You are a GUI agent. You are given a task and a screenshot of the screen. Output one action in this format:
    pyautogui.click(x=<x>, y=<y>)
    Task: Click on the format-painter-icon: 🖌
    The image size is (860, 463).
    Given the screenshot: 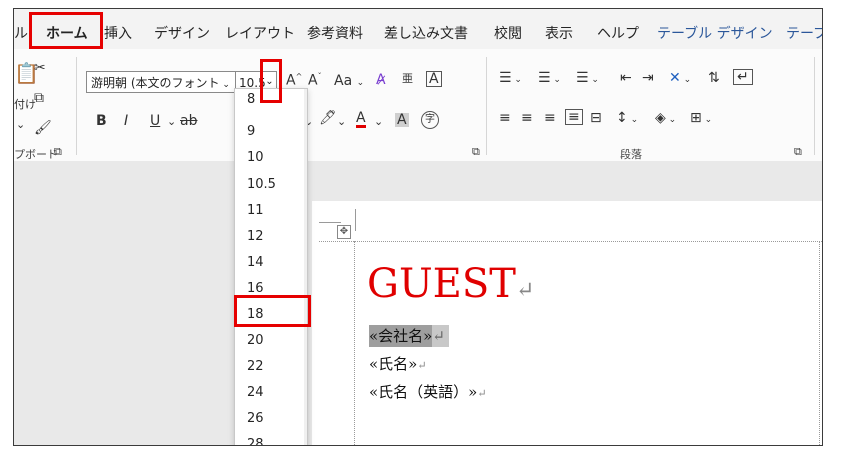 What is the action you would take?
    pyautogui.click(x=43, y=128)
    